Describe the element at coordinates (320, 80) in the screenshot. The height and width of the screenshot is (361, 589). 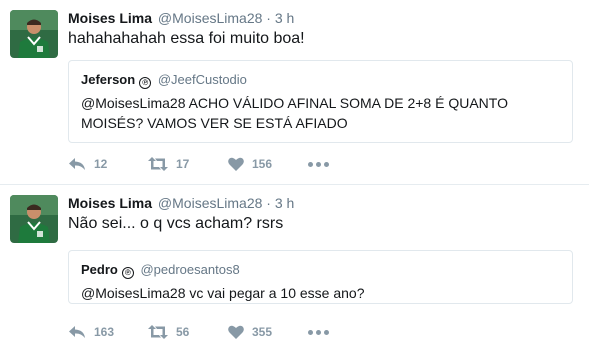
I see `quoted-tweet-header: Jeferson ℗ @JeefCustodio` at that location.